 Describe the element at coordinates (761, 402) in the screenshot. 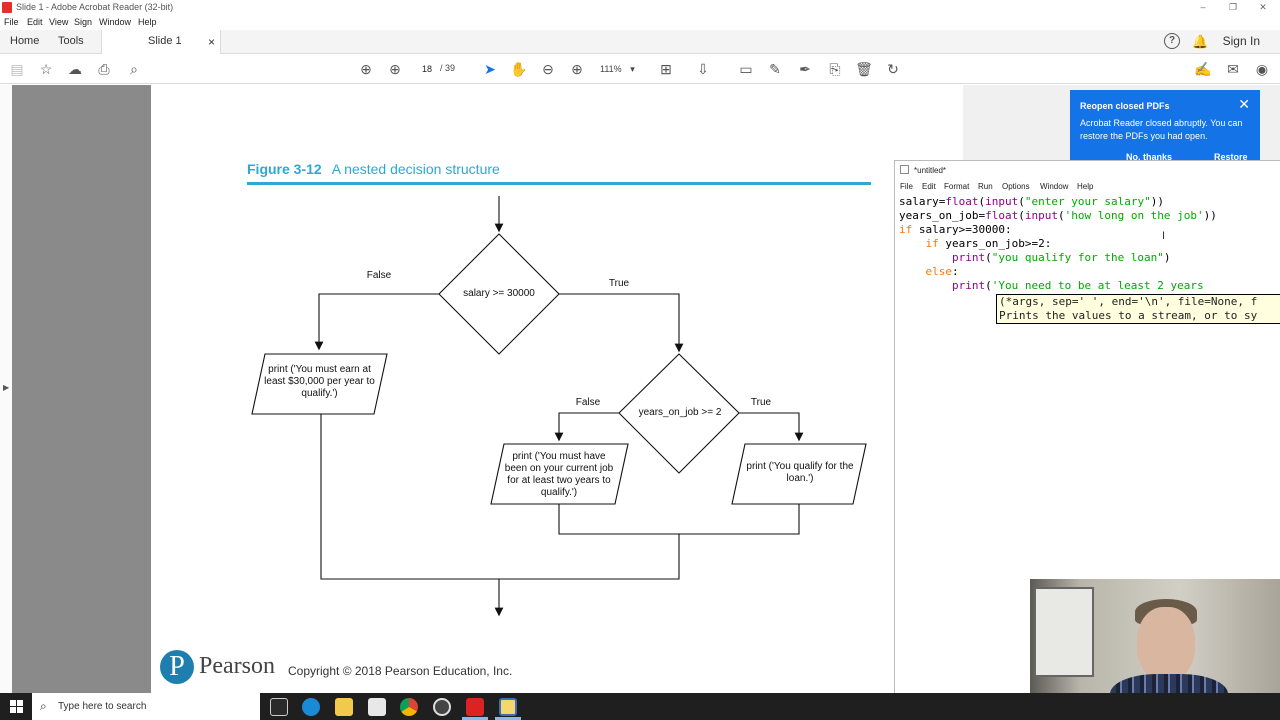

I see `true-label-2: True` at that location.